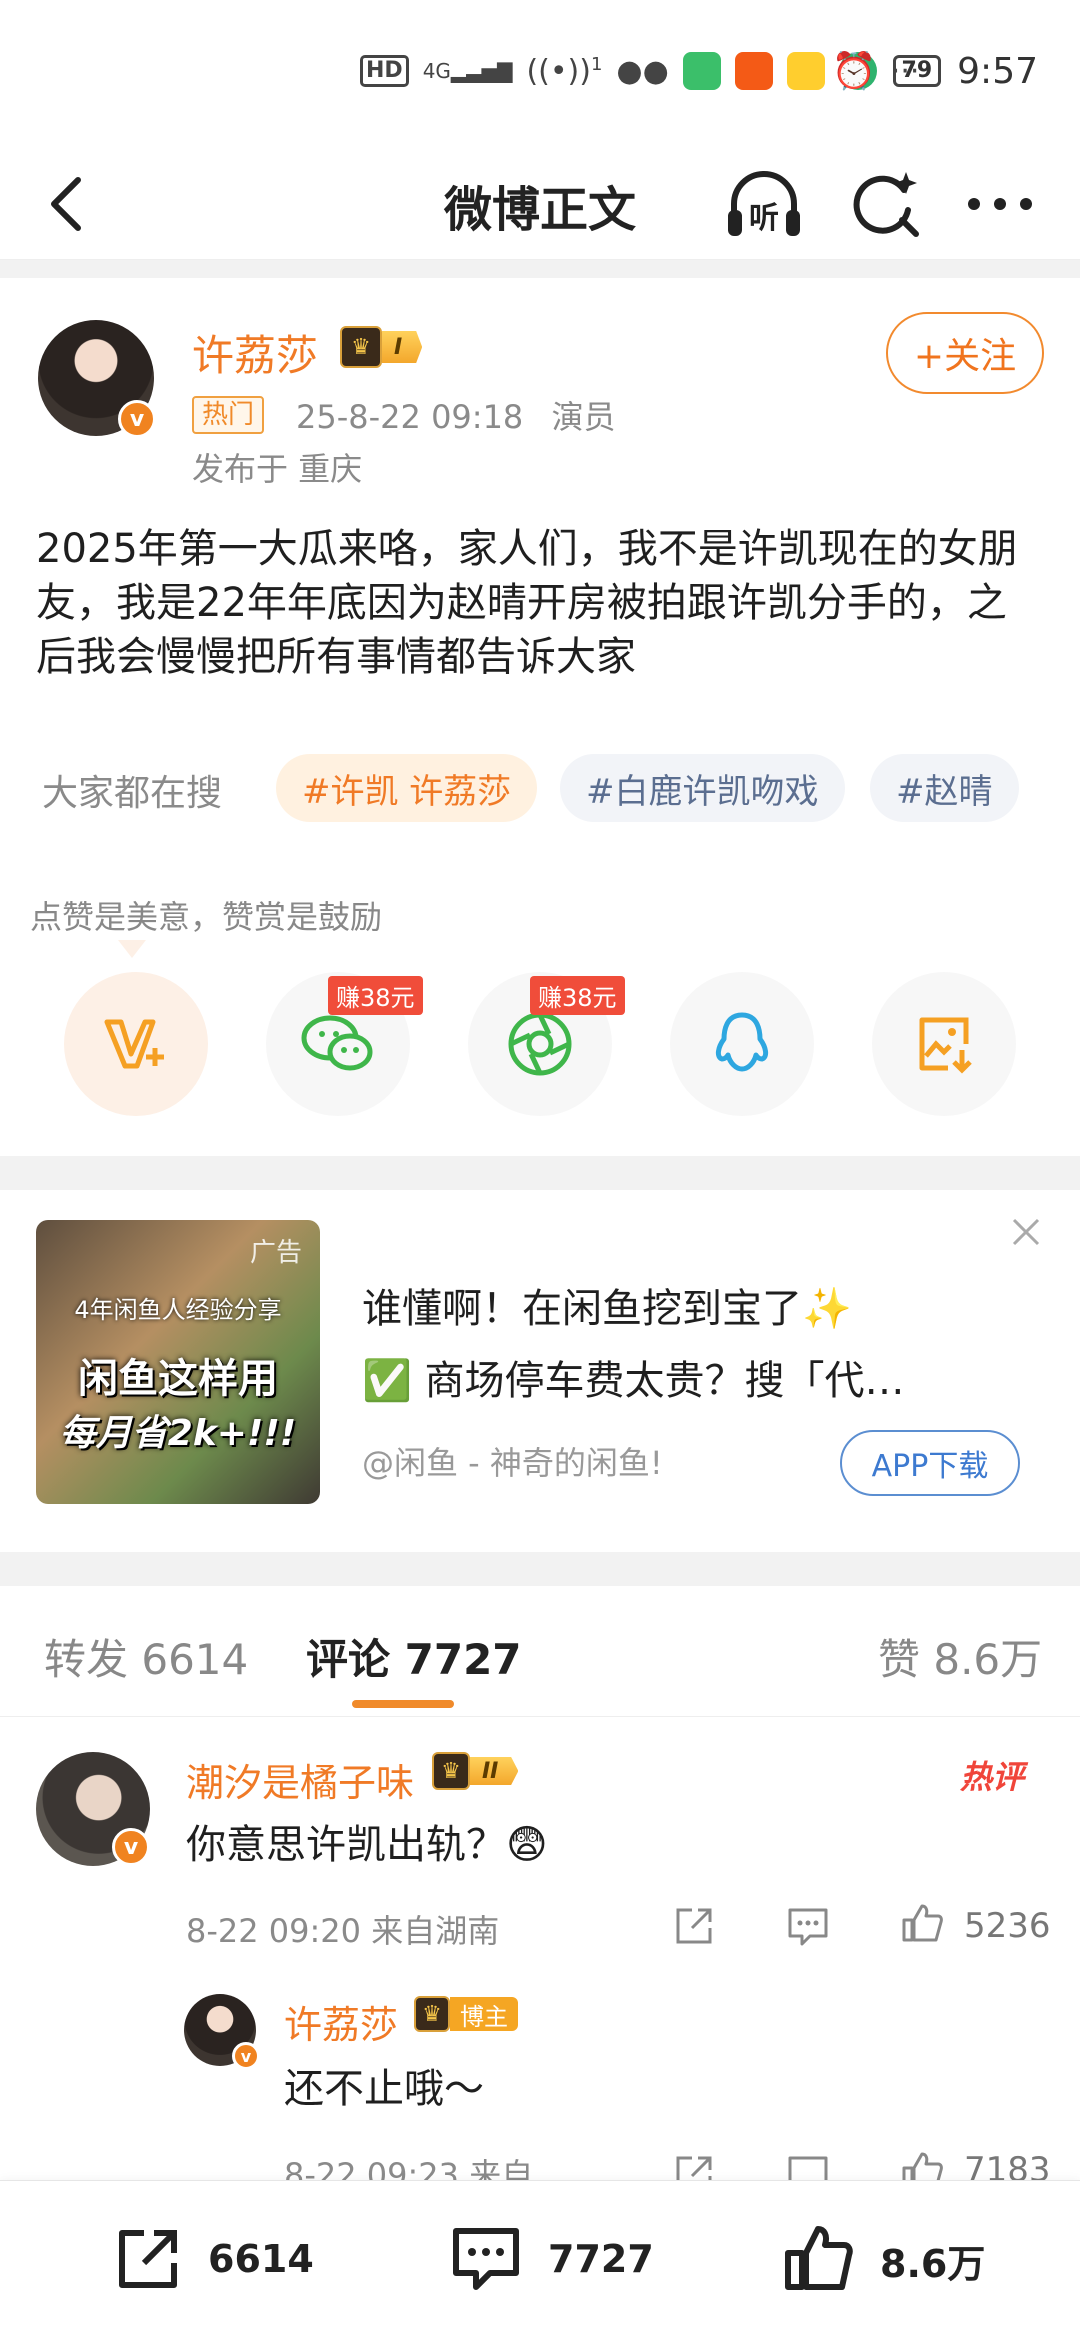 The width and height of the screenshot is (1080, 2340). Describe the element at coordinates (564, 71) in the screenshot. I see `hotspot-icon: ((•))1` at that location.